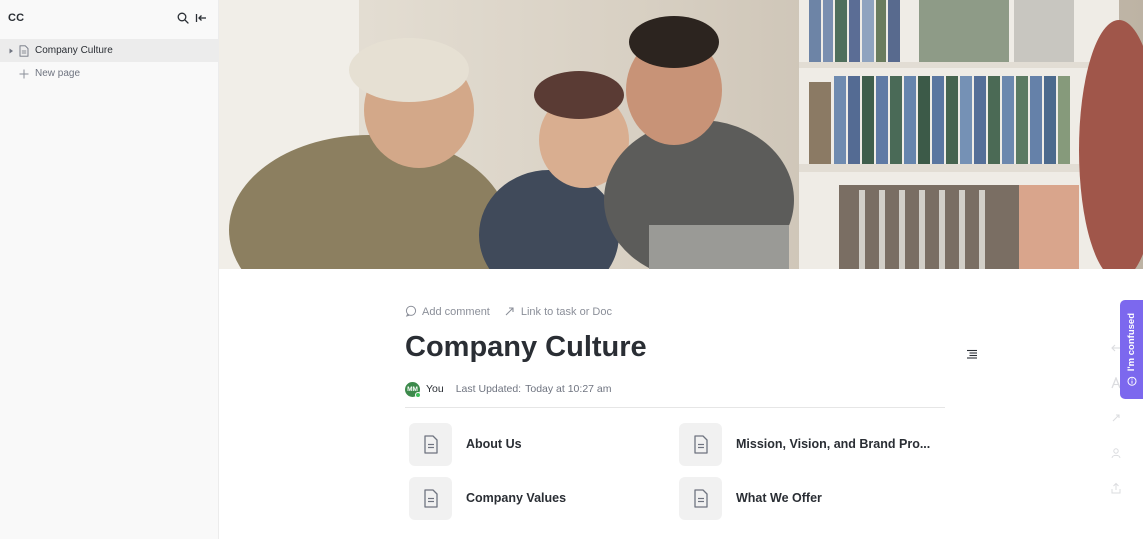  I want to click on comment-icon, so click(411, 312).